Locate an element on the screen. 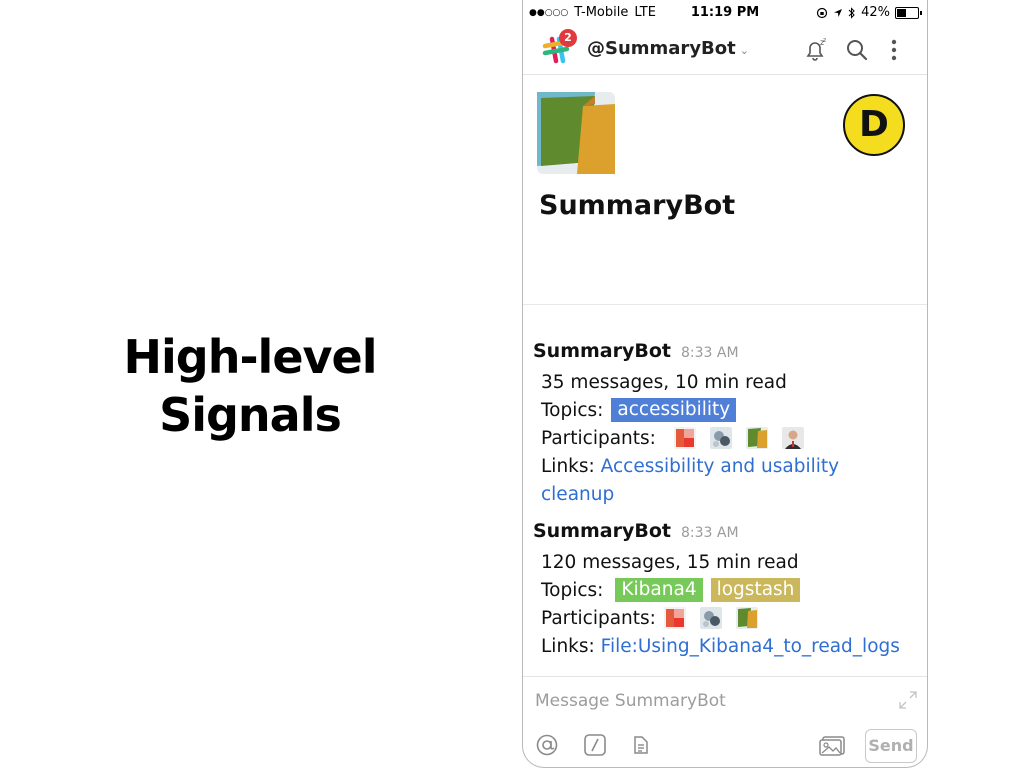 This screenshot has height=768, width=1024. status-bar: ●●○○○ T-Mobile LTE 11:19 PM 42% is located at coordinates (725, 13).